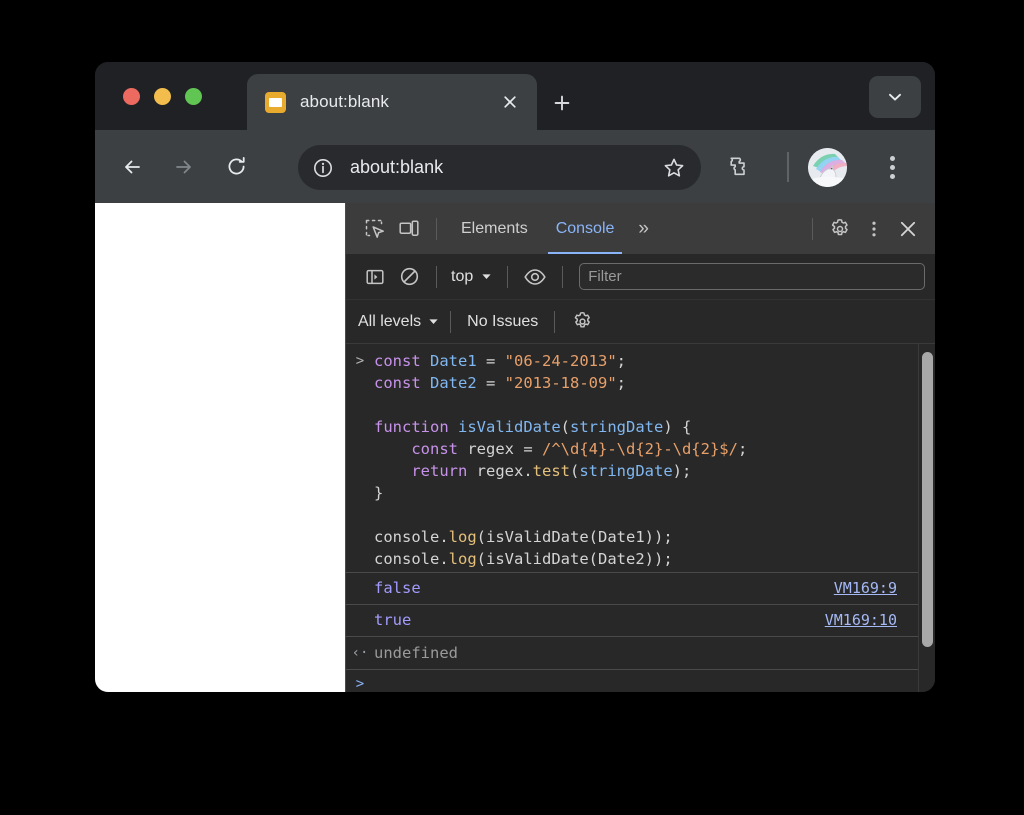 This screenshot has width=1024, height=815. What do you see at coordinates (462, 276) in the screenshot?
I see `execution-context-label: top` at bounding box center [462, 276].